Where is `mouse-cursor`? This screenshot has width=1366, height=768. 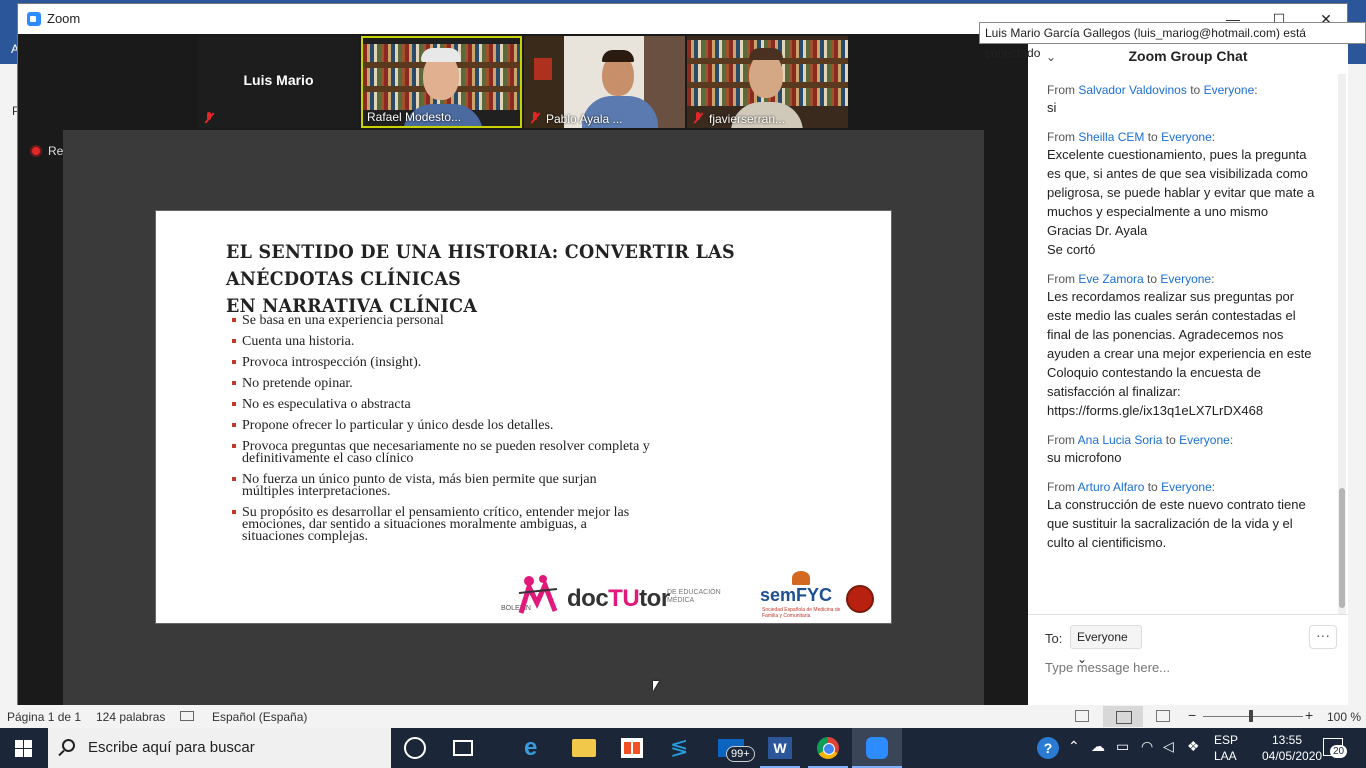
mouse-cursor is located at coordinates (656, 686).